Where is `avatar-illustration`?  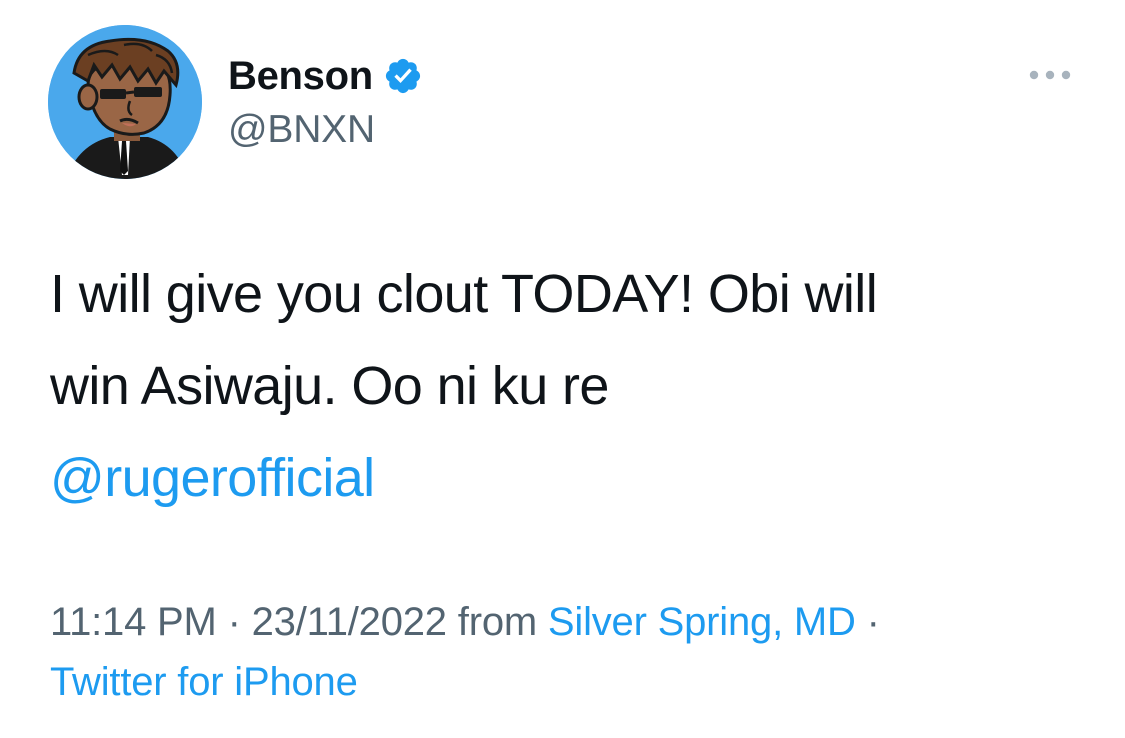 avatar-illustration is located at coordinates (125, 102).